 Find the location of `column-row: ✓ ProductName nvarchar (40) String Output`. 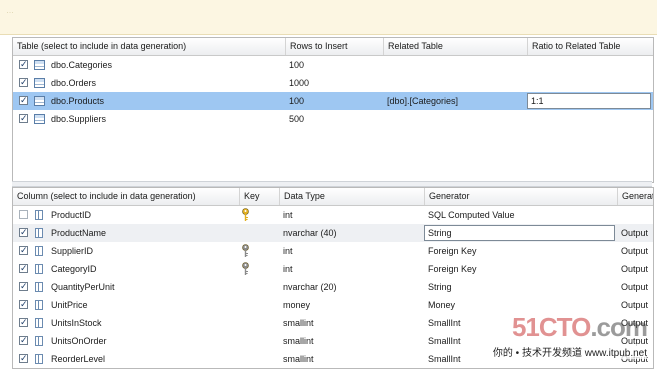

column-row: ✓ ProductName nvarchar (40) String Output is located at coordinates (333, 233).